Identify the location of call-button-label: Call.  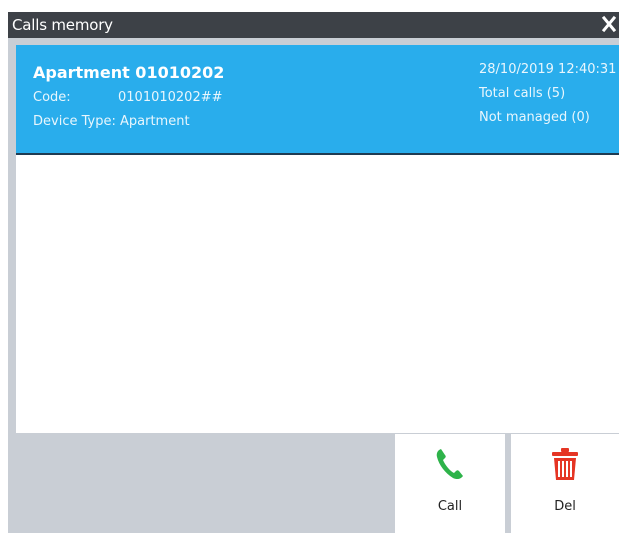
(450, 506).